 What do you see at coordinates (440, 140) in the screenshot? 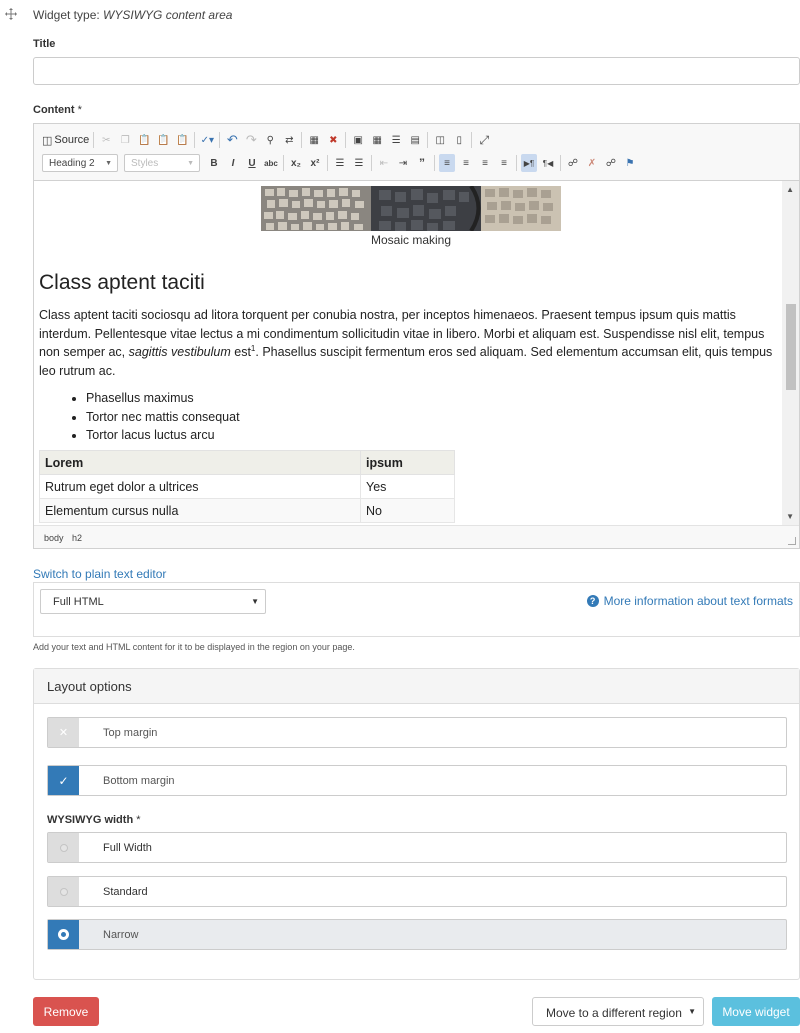
I see `show-blocks-icon: ◫` at bounding box center [440, 140].